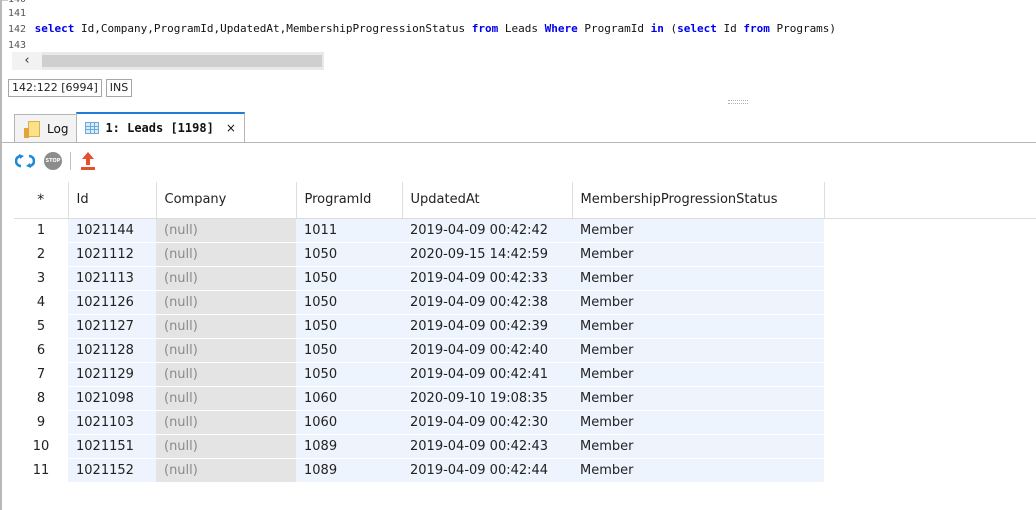 The image size is (1036, 510). I want to click on column-header-membership-status: MembershipProgressionStatus, so click(698, 200).